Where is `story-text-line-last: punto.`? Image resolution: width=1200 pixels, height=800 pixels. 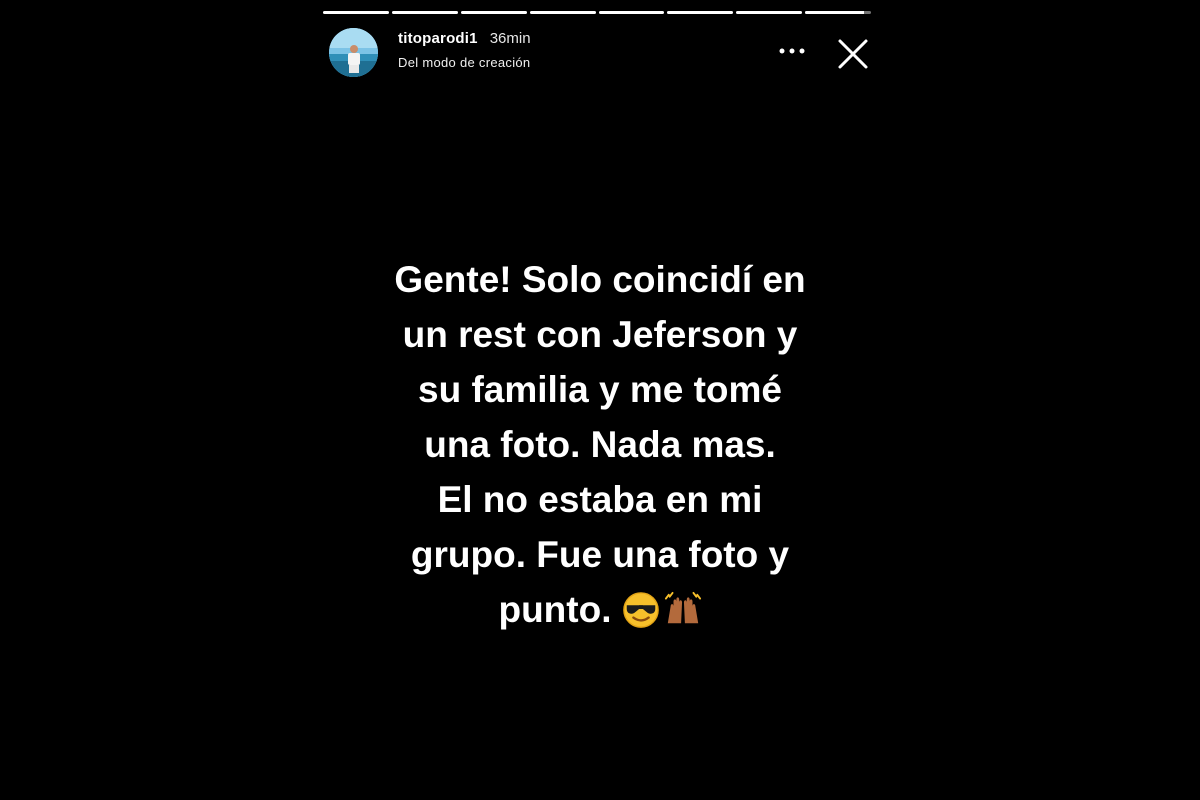 story-text-line-last: punto. is located at coordinates (600, 611).